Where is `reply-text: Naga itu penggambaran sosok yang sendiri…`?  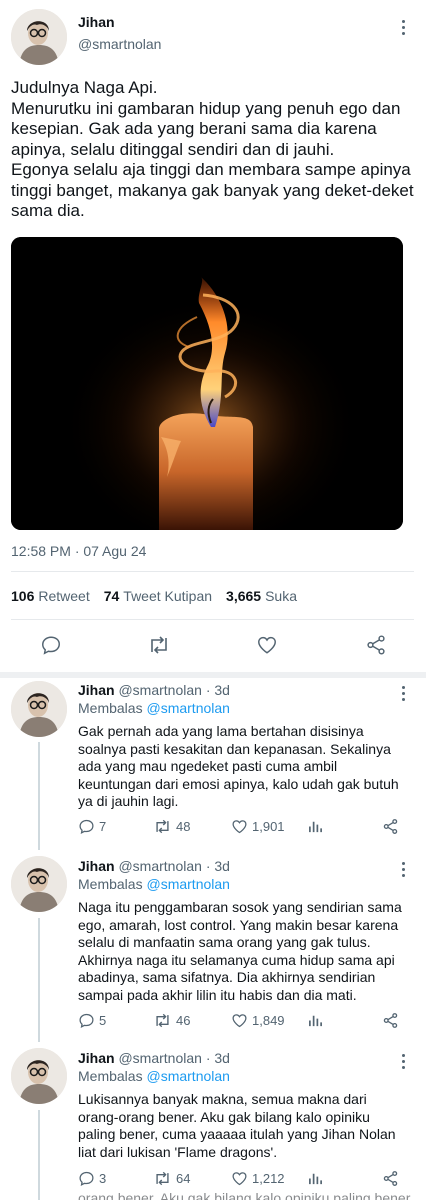
reply-text: Naga itu penggambaran sosok yang sendiri… is located at coordinates (240, 951).